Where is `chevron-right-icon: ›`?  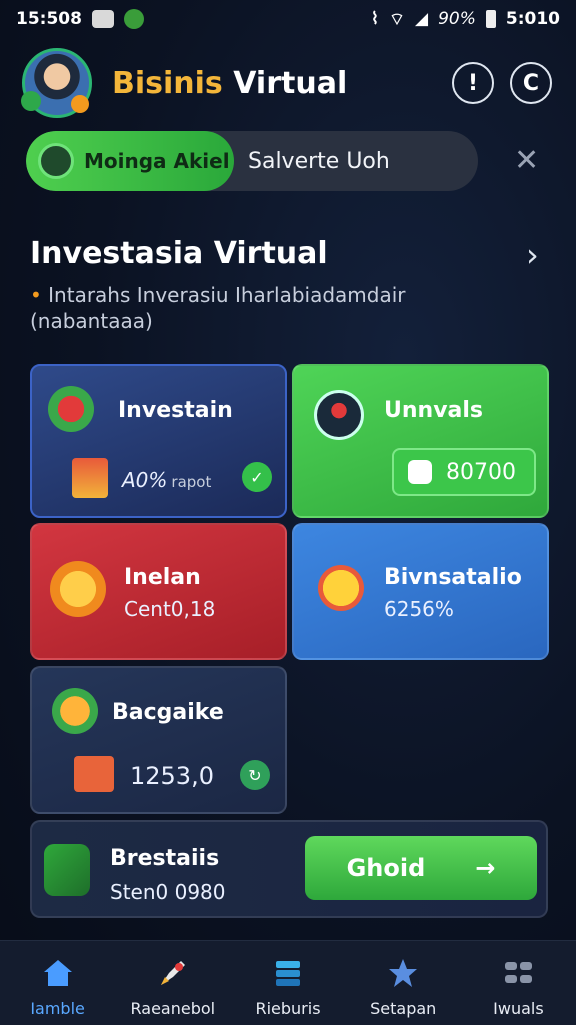
chevron-right-icon: › is located at coordinates (532, 255).